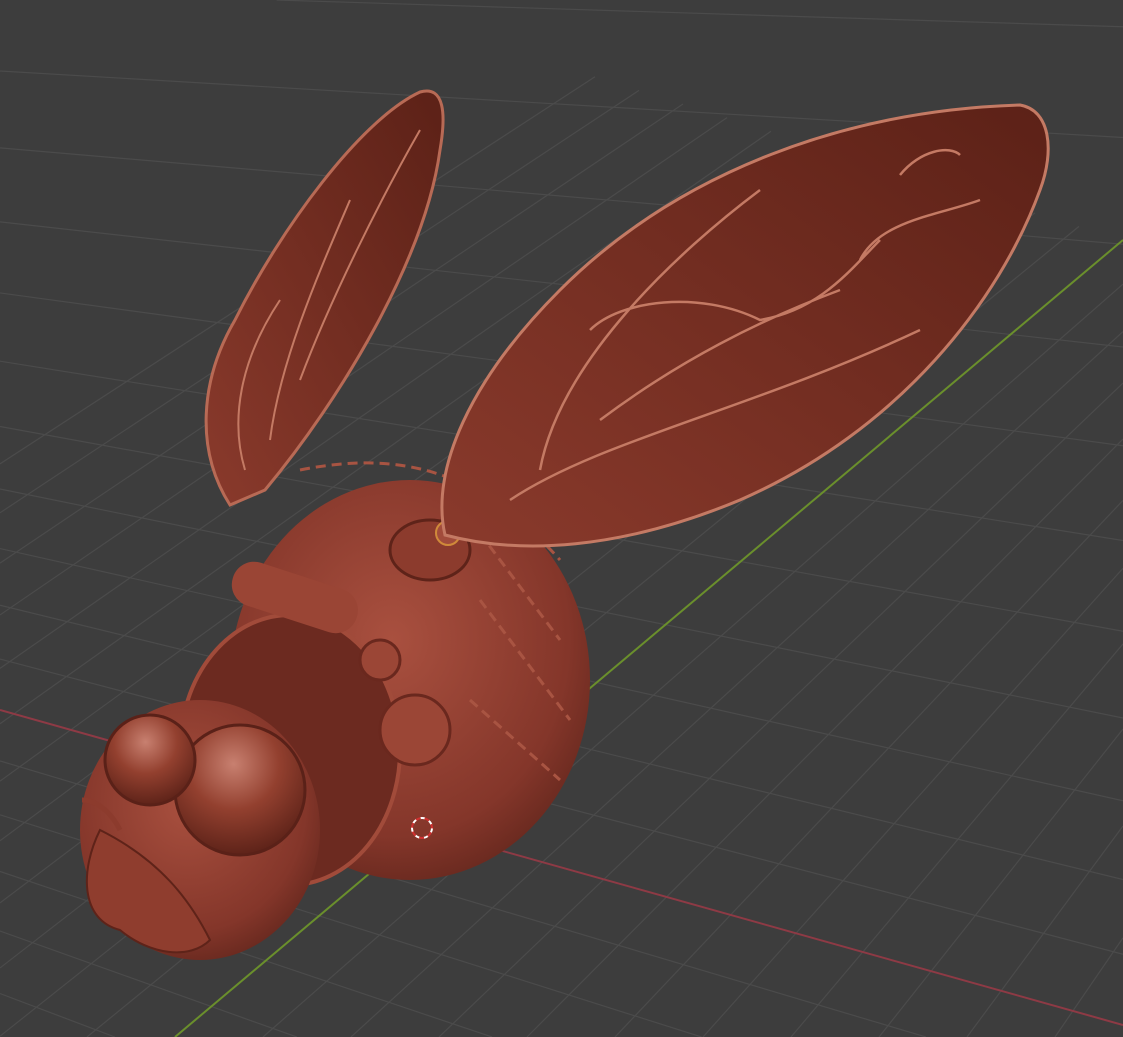 The width and height of the screenshot is (1123, 1037). What do you see at coordinates (240, 790) in the screenshot?
I see `eye-right` at bounding box center [240, 790].